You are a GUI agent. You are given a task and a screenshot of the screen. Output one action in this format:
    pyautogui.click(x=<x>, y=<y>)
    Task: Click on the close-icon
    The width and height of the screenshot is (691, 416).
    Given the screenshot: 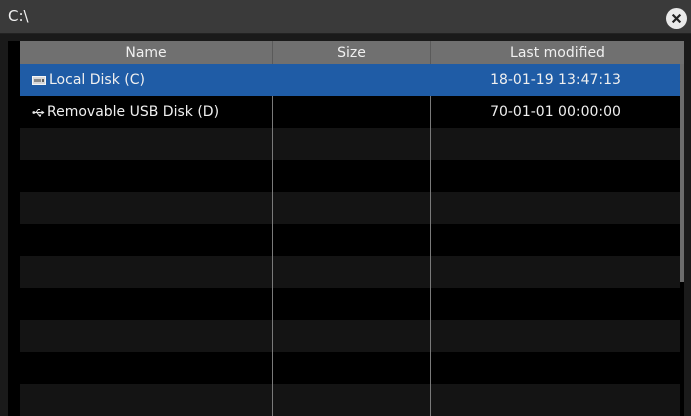 What is the action you would take?
    pyautogui.click(x=676, y=18)
    